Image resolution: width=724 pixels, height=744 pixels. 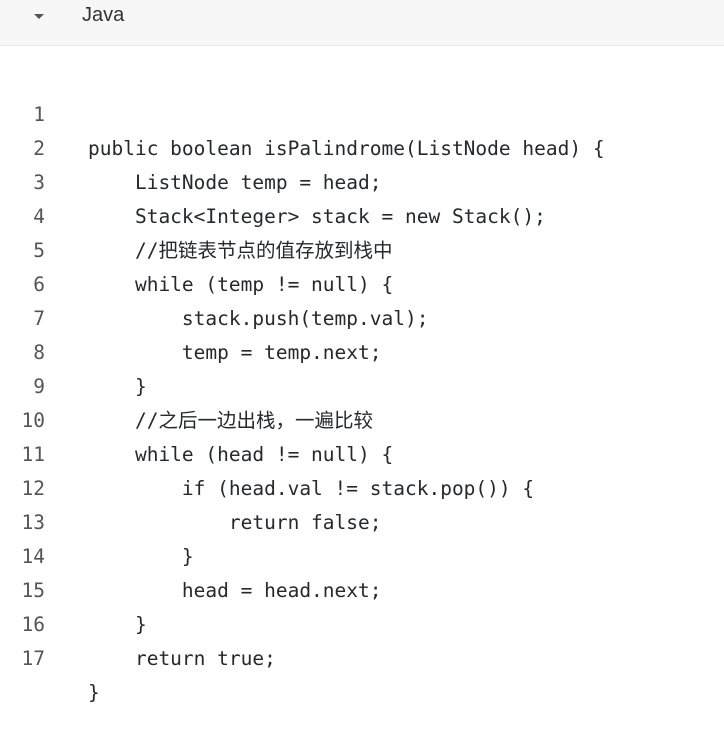 What do you see at coordinates (362, 384) in the screenshot?
I see `code-line: 9 //之后一边出栈，一遍比较` at bounding box center [362, 384].